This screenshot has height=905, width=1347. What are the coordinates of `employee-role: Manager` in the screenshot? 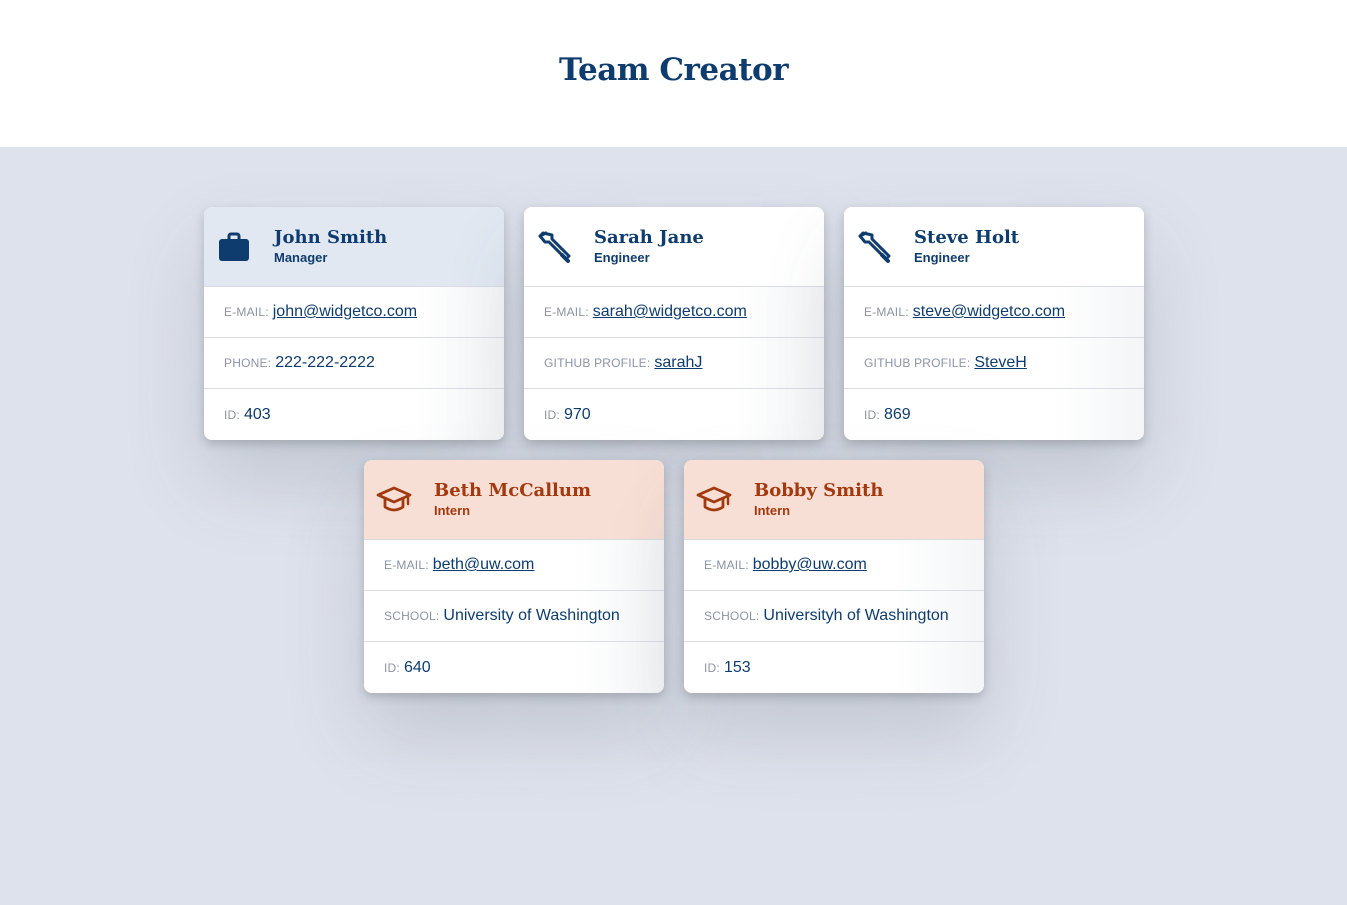 It's located at (301, 257).